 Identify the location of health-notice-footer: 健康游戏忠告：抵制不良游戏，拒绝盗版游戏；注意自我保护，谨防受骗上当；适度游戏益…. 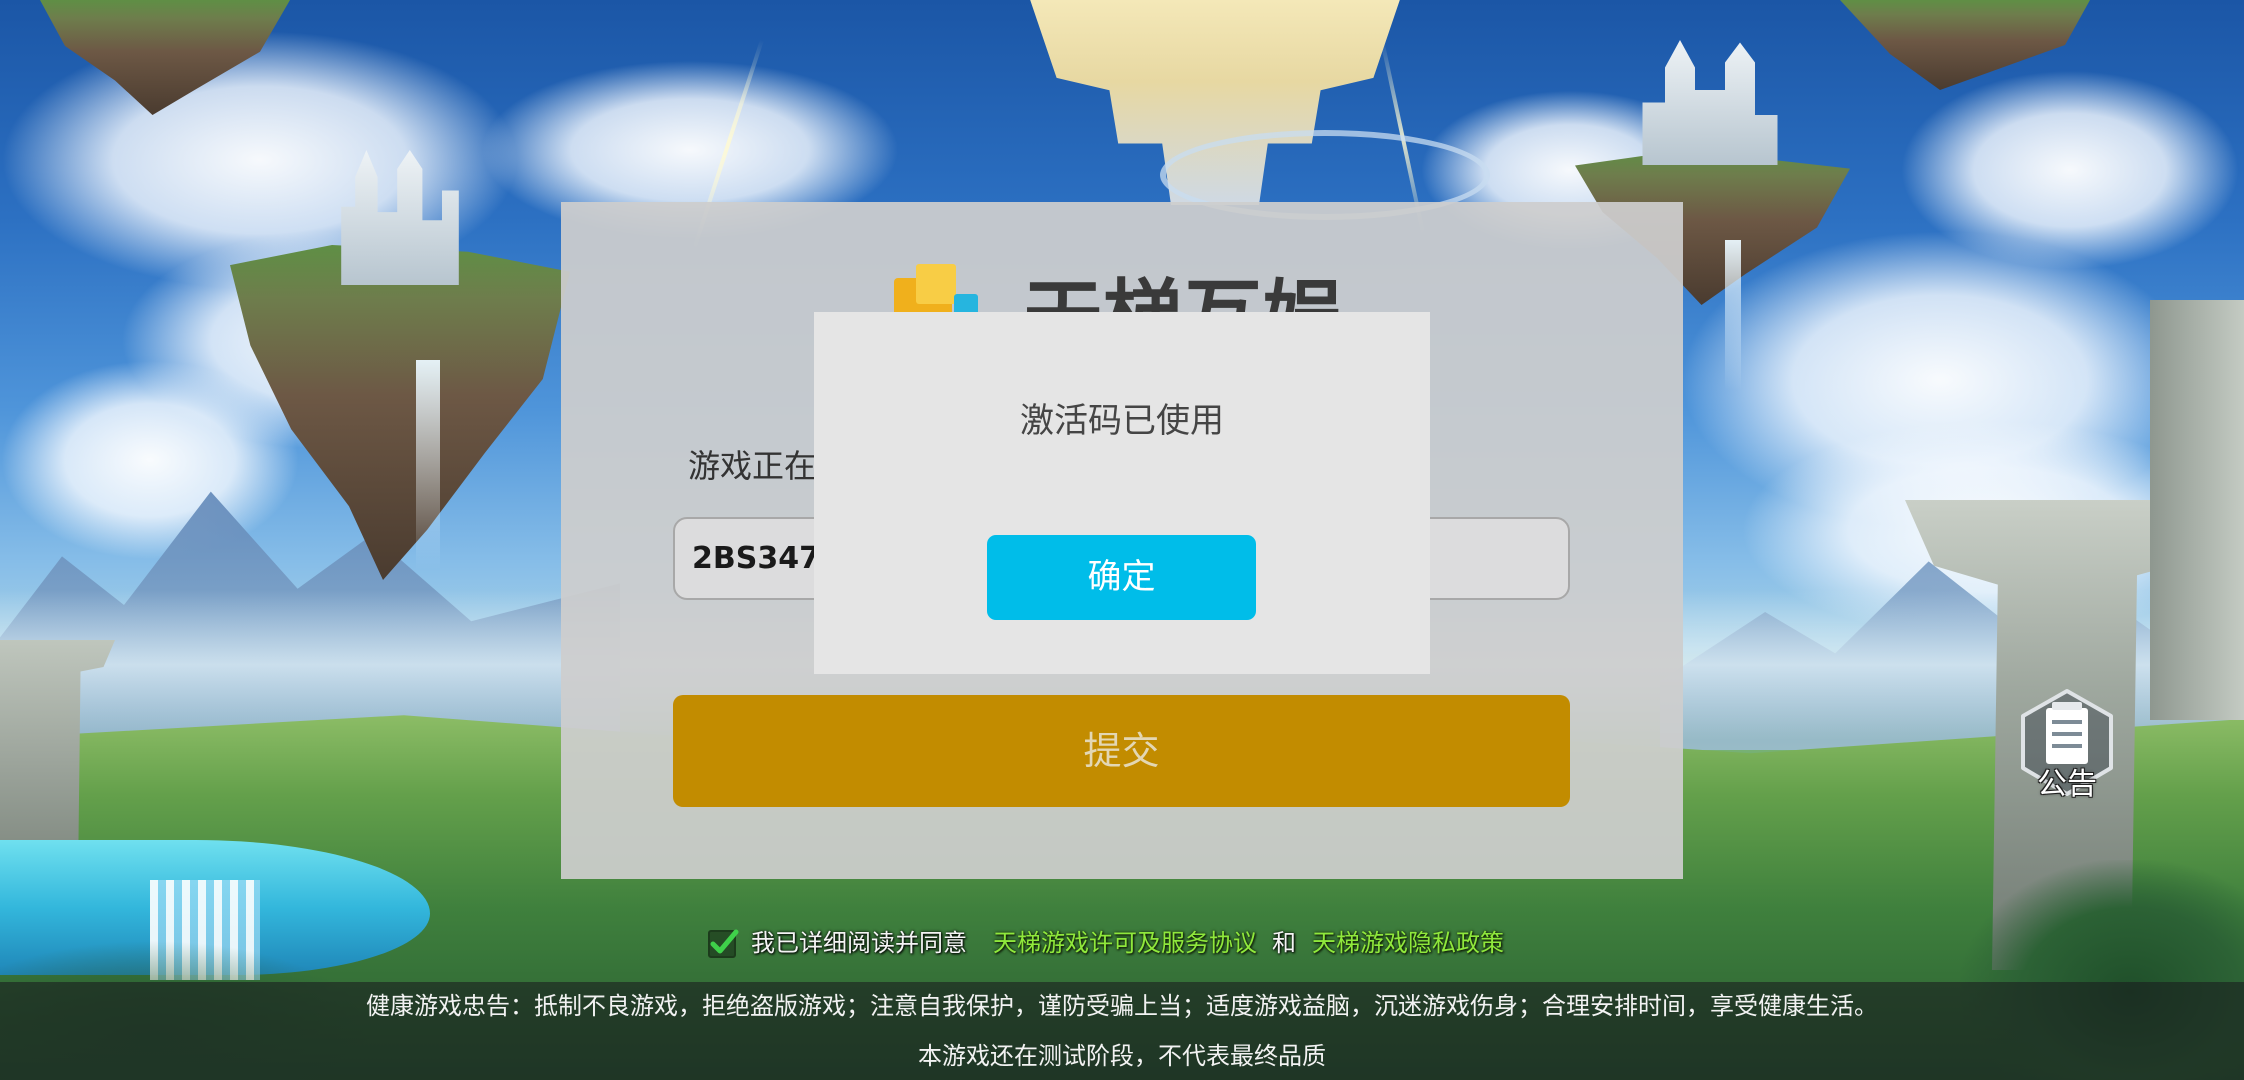
(1122, 1031).